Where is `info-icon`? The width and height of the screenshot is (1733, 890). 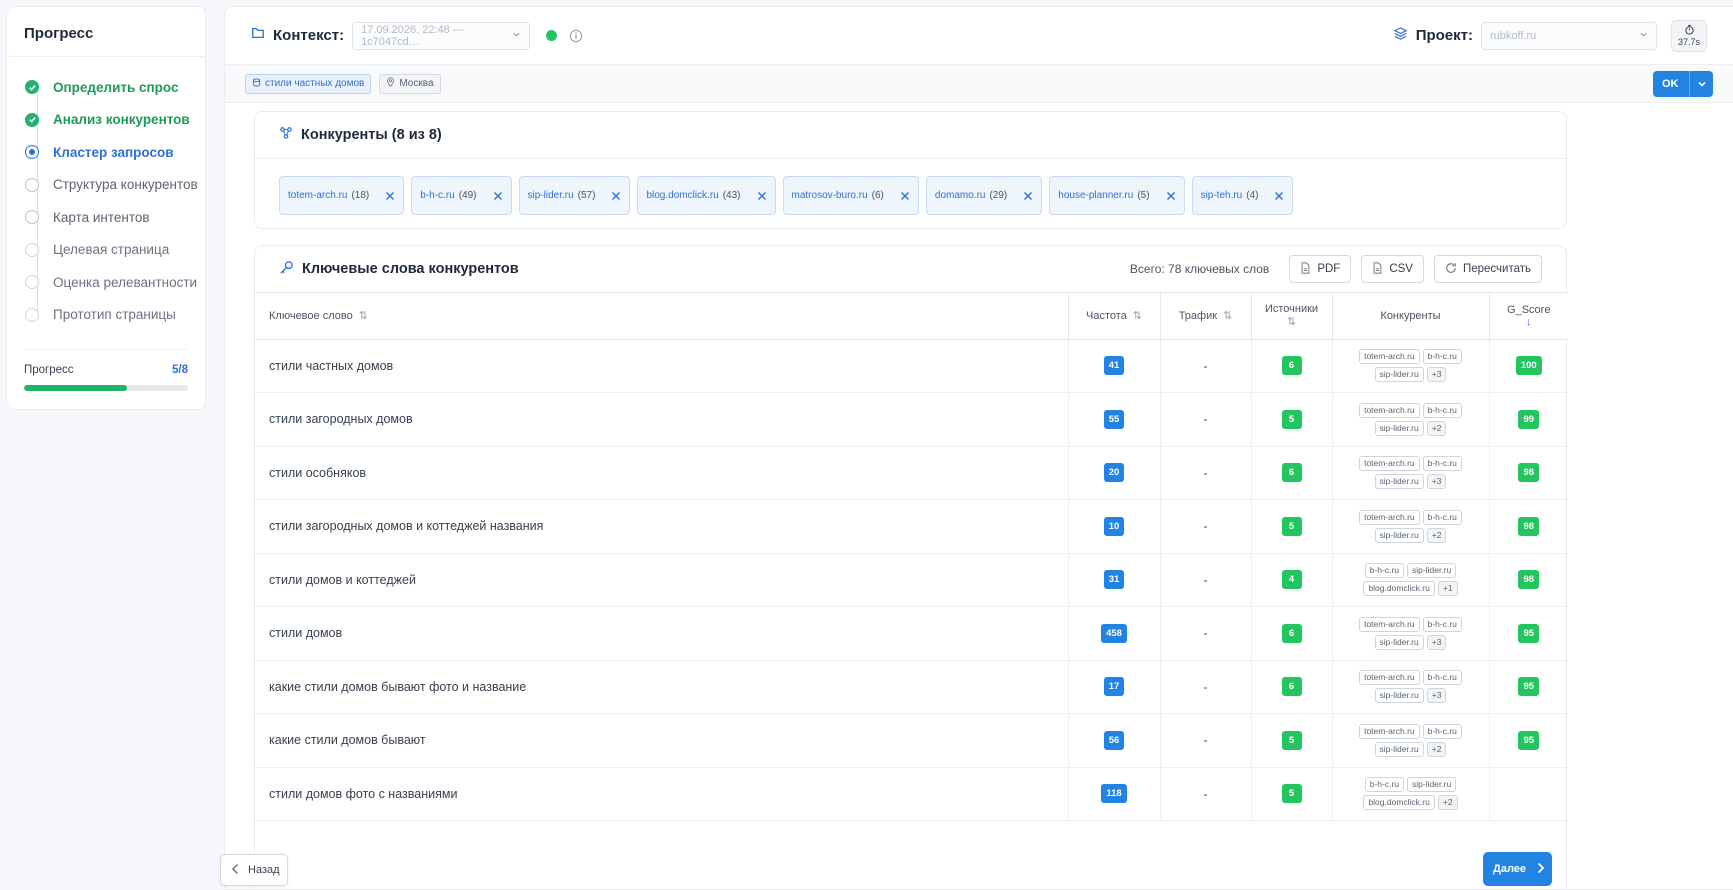
info-icon is located at coordinates (576, 36).